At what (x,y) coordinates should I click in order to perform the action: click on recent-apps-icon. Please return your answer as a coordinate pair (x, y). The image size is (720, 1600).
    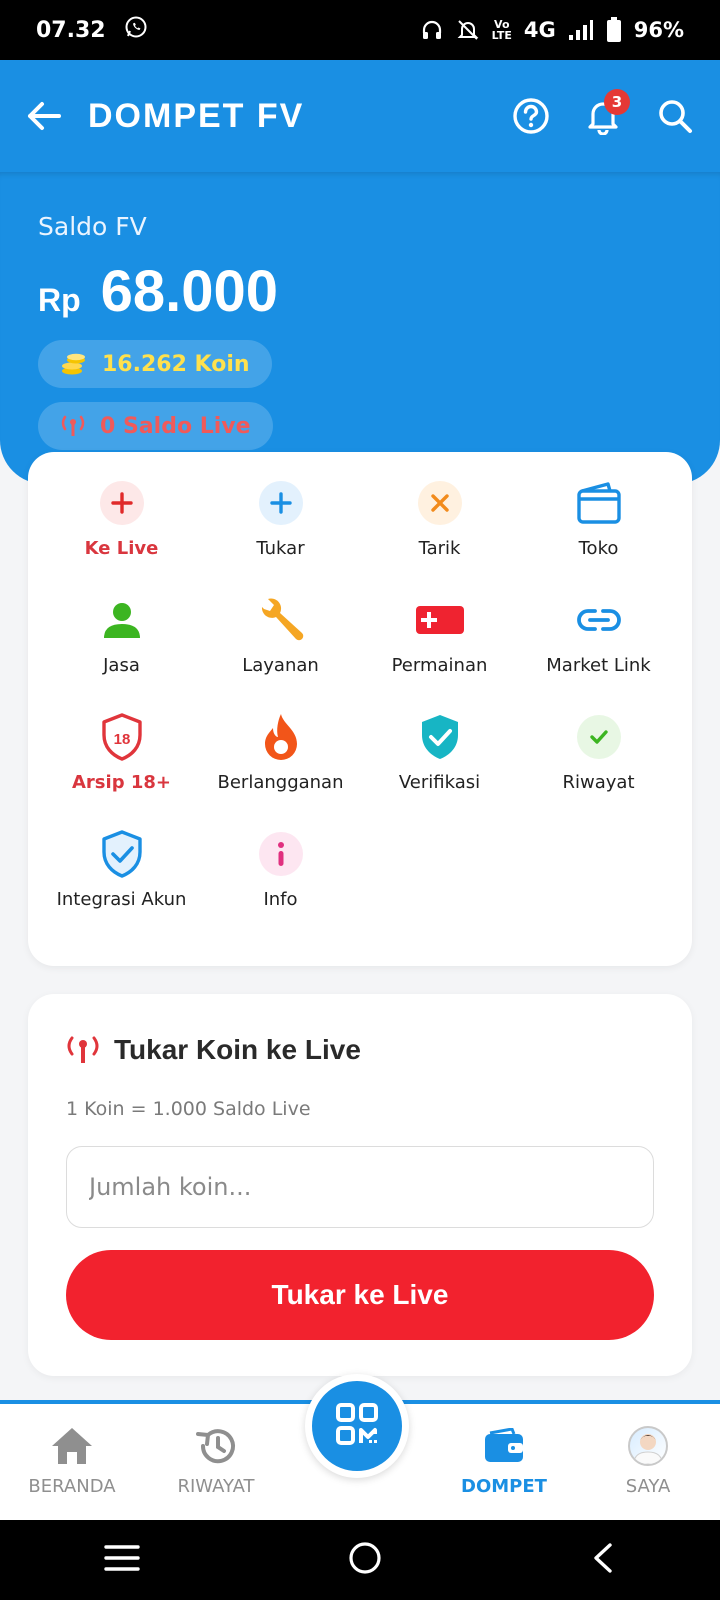
    Looking at the image, I should click on (122, 1560).